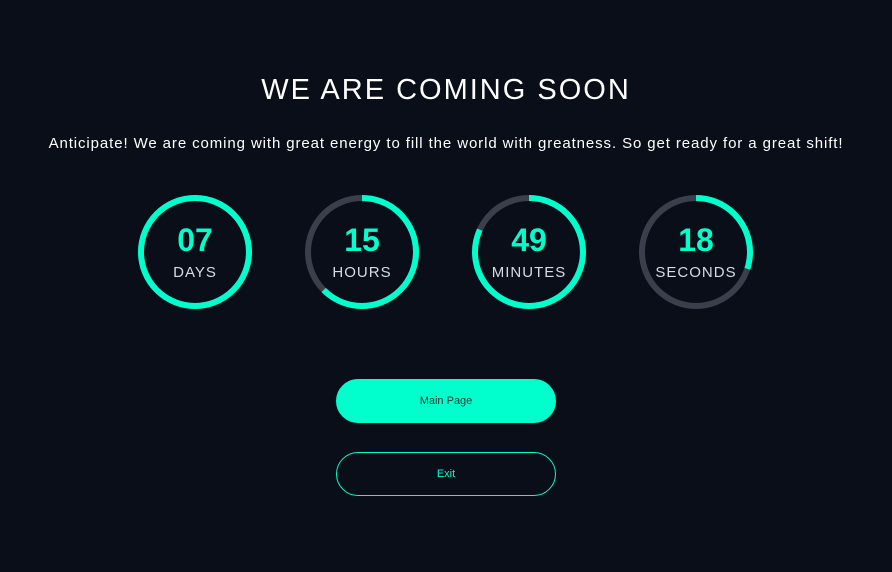  I want to click on countdown-hours: 15 HOURS, so click(362, 252).